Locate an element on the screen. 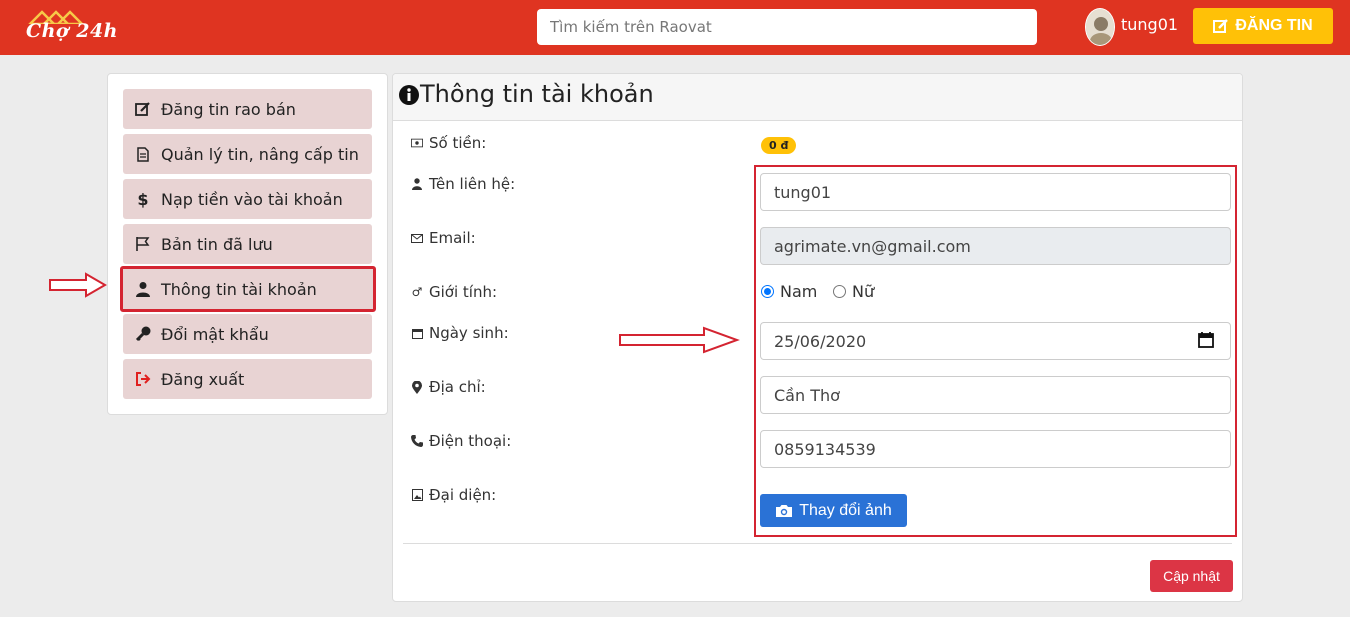 The height and width of the screenshot is (617, 1350). envelope-icon is located at coordinates (417, 238).